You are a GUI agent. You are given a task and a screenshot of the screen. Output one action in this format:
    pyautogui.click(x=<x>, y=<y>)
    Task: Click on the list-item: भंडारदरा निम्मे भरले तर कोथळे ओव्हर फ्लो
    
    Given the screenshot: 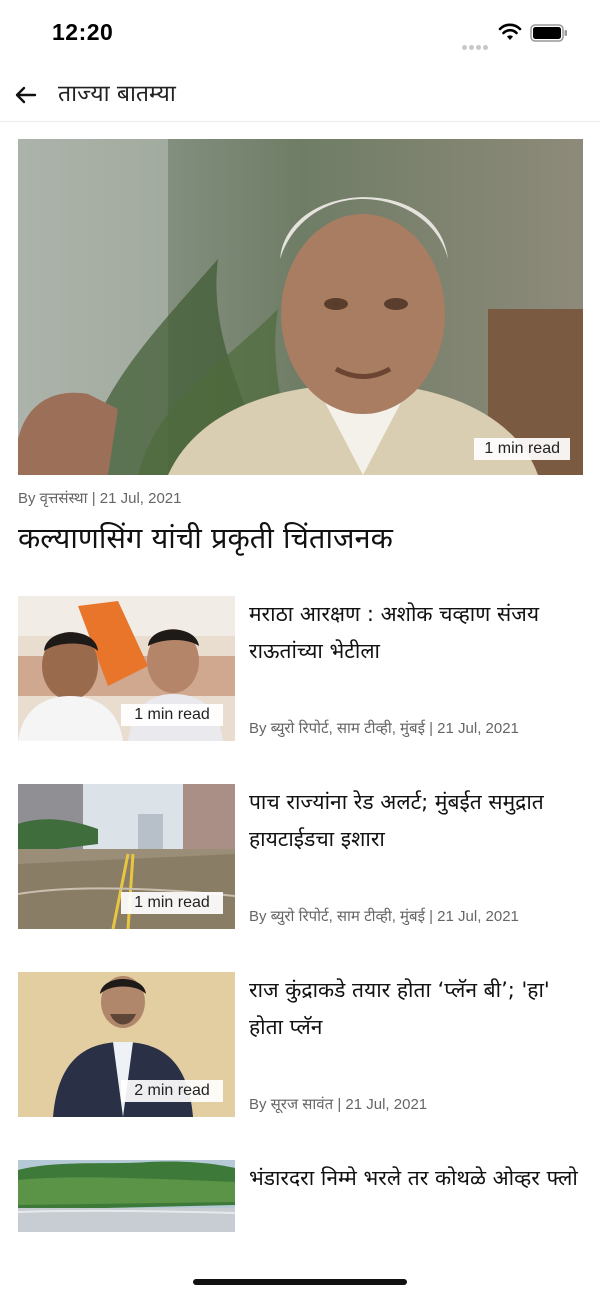 What is the action you would take?
    pyautogui.click(x=300, y=1197)
    